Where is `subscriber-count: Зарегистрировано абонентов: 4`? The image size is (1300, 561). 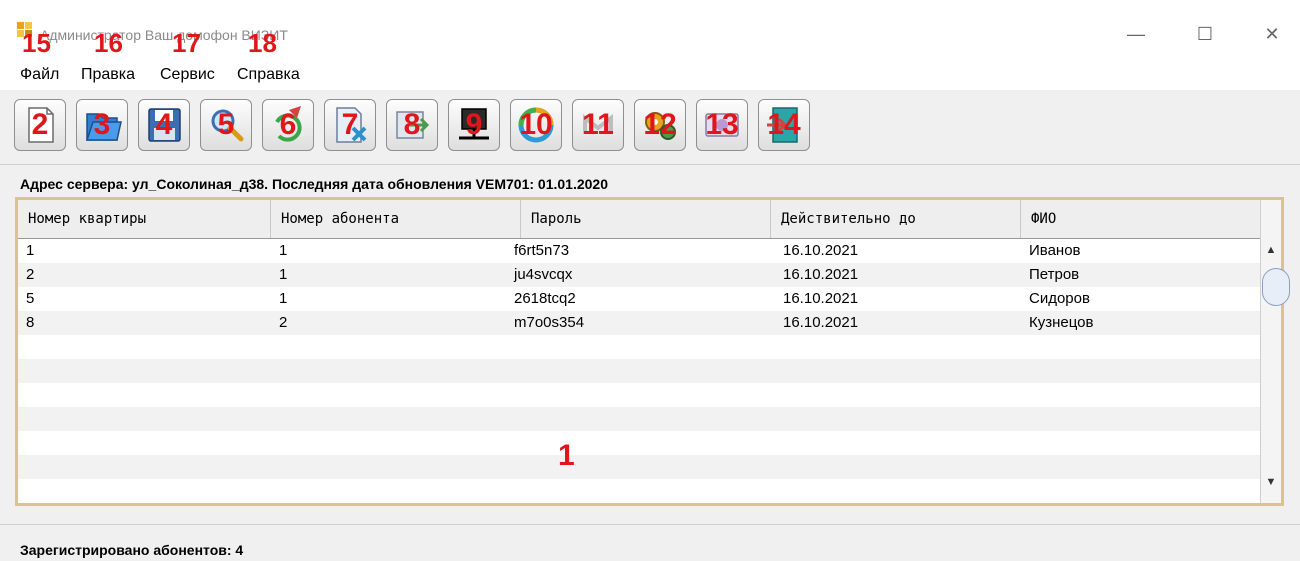 subscriber-count: Зарегистрировано абонентов: 4 is located at coordinates (132, 550).